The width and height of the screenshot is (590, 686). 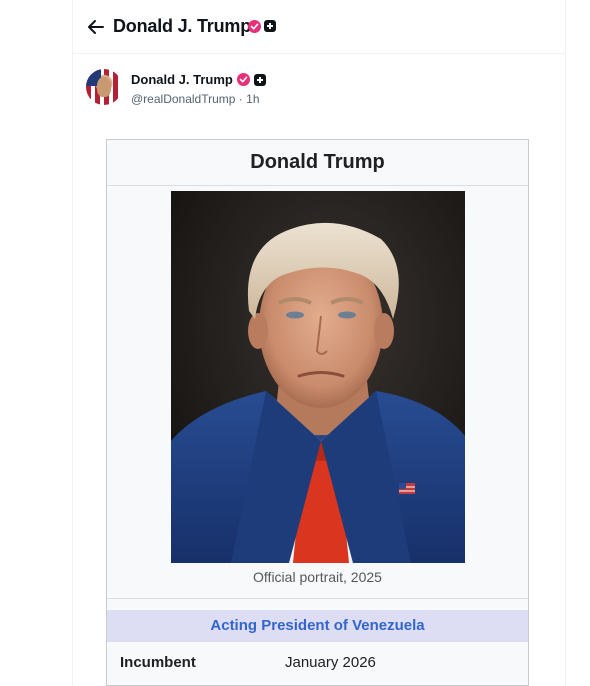 I want to click on post-meta: @realDonaldTrump · 1h, so click(x=195, y=99).